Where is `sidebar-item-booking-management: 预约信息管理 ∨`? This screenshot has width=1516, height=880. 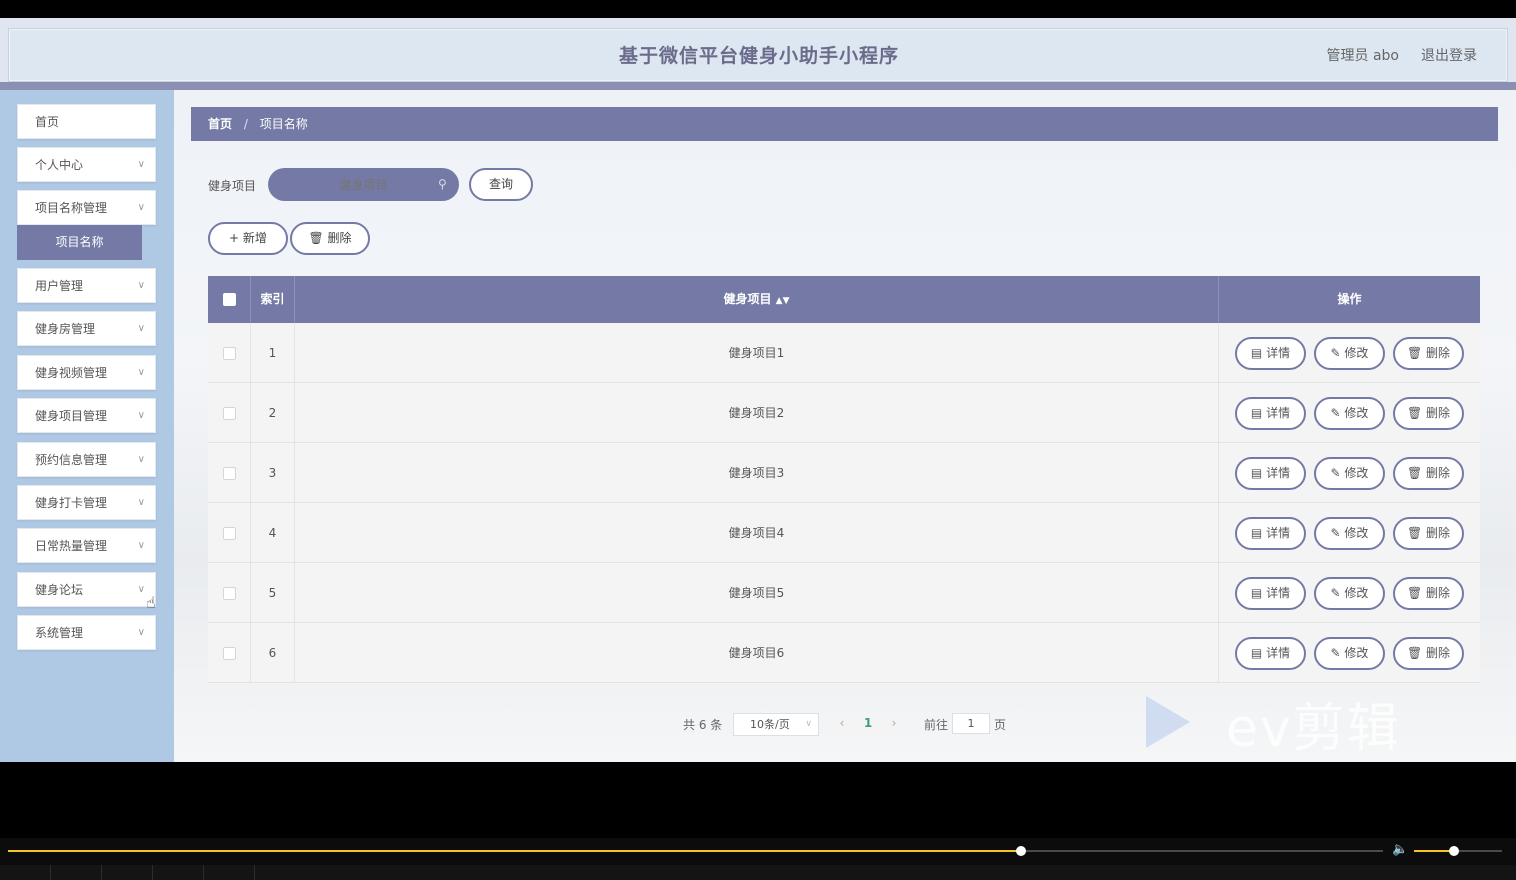
sidebar-item-booking-management: 预约信息管理 ∨ is located at coordinates (86, 459).